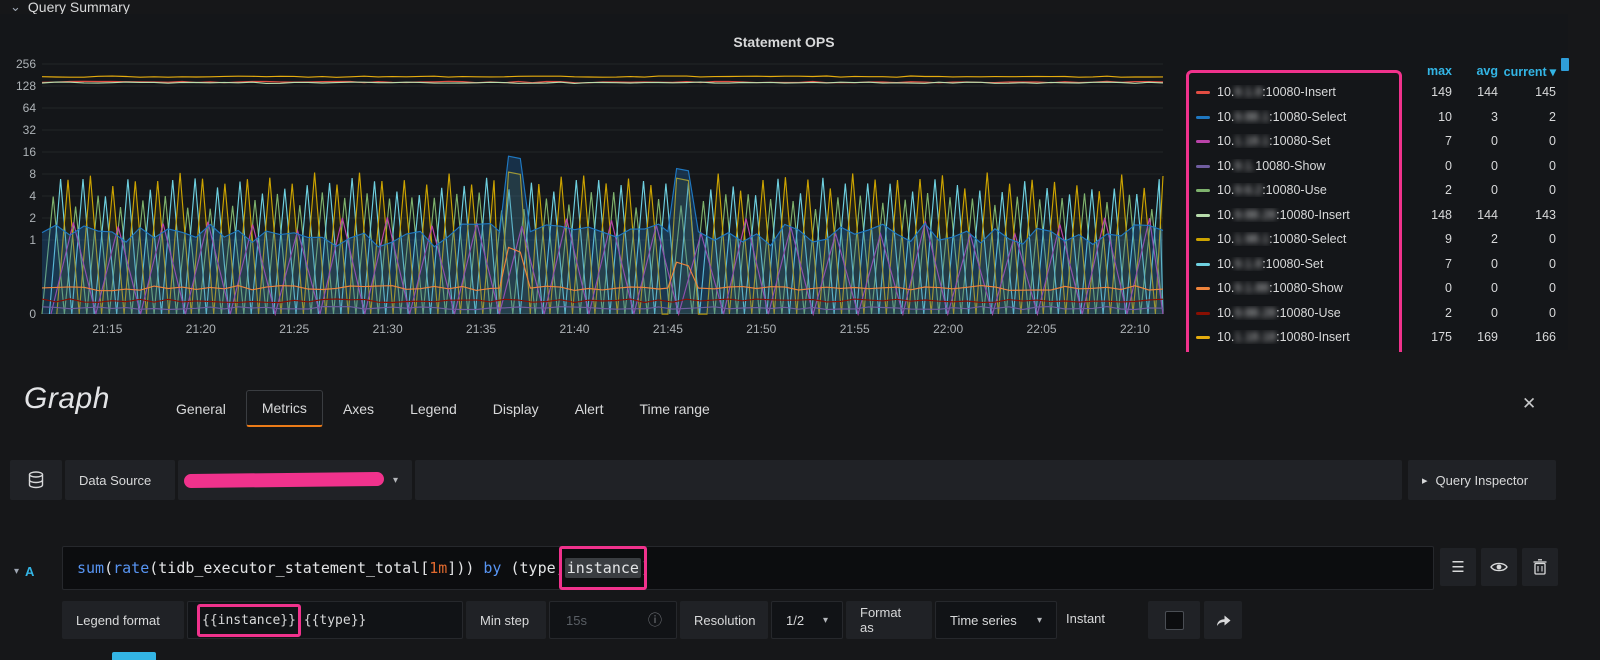 The width and height of the screenshot is (1600, 660). Describe the element at coordinates (674, 409) in the screenshot. I see `tab-time-range: Time range` at that location.